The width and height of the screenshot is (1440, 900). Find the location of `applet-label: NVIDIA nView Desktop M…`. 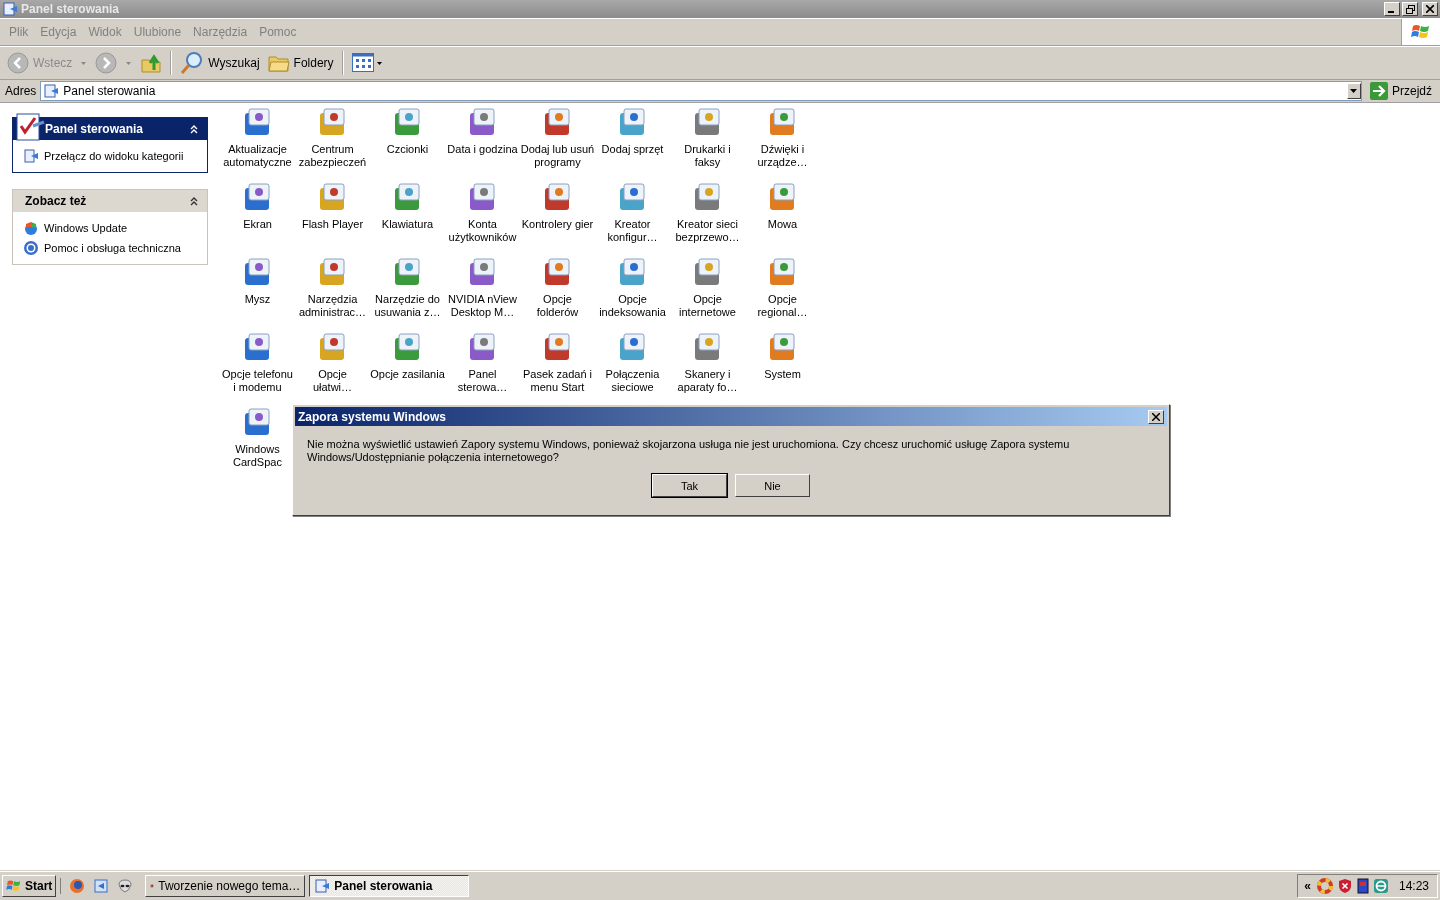

applet-label: NVIDIA nView Desktop M… is located at coordinates (482, 306).